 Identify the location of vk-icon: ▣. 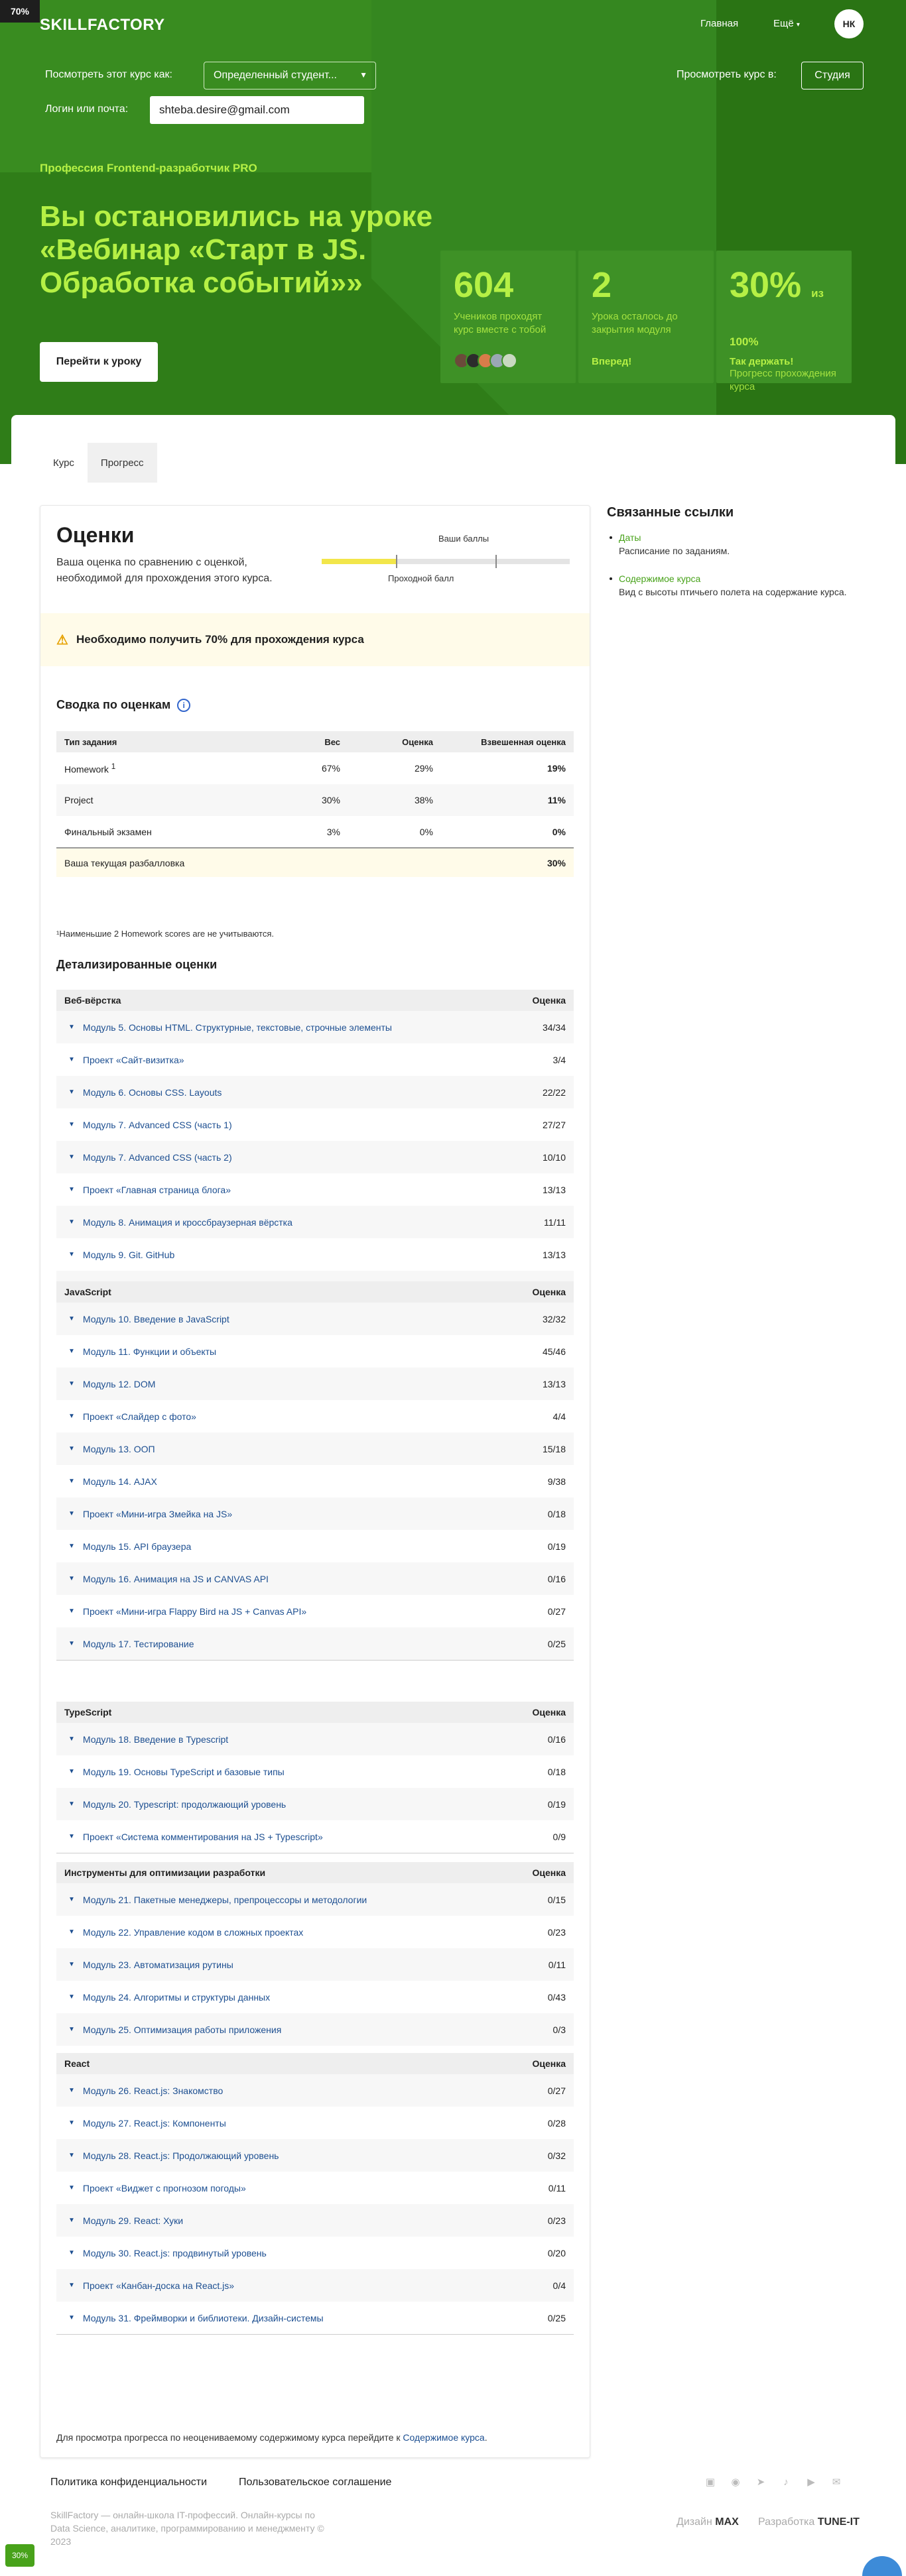
(710, 2482).